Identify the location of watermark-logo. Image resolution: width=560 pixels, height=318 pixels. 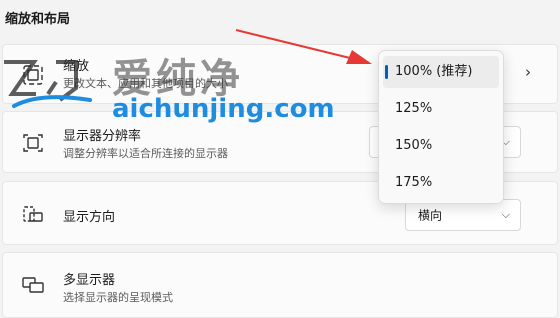
(48, 84).